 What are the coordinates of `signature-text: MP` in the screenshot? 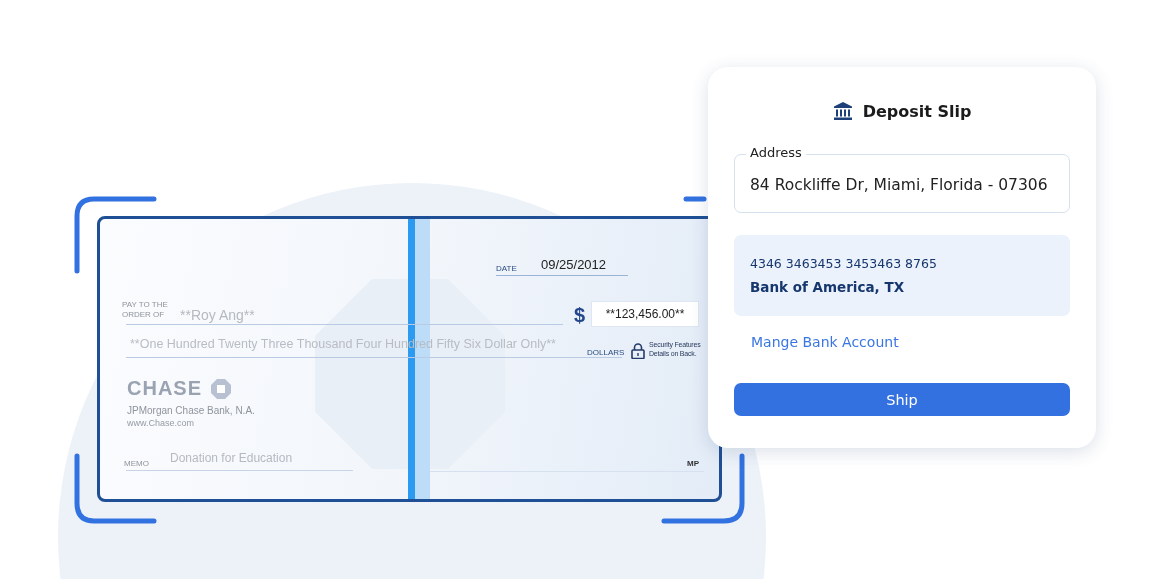 It's located at (693, 463).